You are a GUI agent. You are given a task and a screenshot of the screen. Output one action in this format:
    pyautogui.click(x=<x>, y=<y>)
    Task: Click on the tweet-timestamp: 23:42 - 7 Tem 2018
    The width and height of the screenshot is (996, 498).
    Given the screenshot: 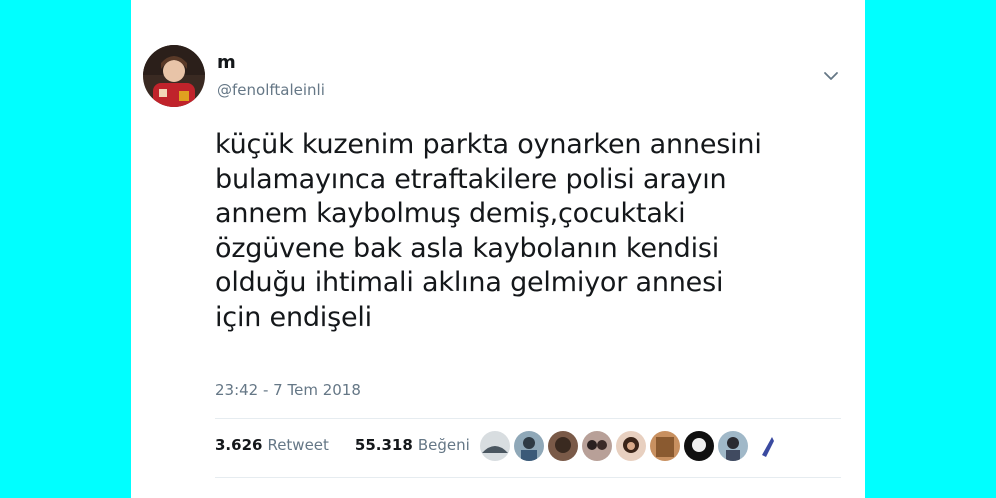 What is the action you would take?
    pyautogui.click(x=288, y=390)
    